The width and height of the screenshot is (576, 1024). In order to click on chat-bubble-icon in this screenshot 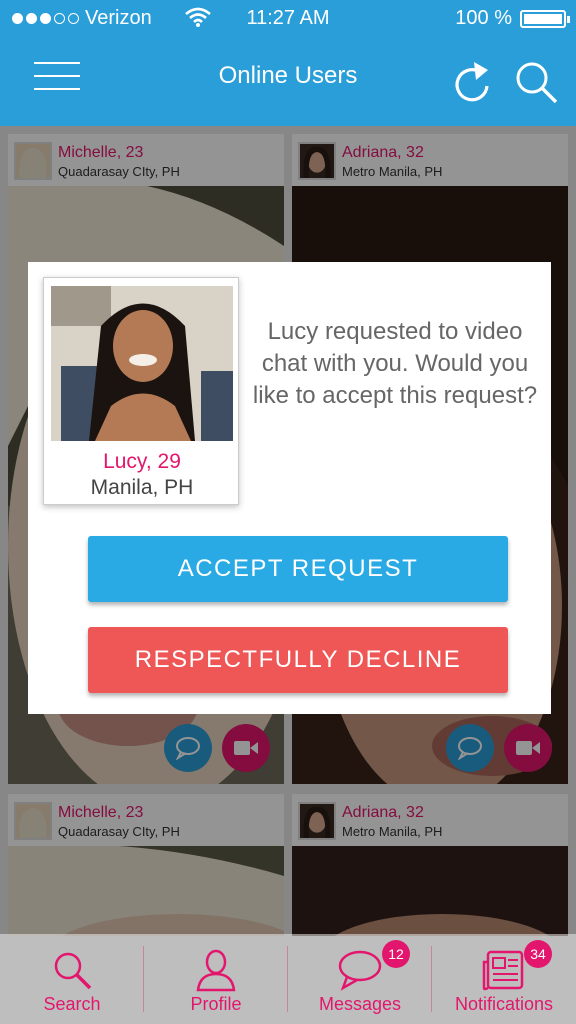, I will do `click(360, 970)`.